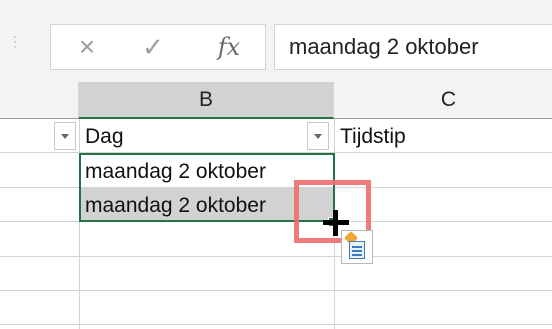 The height and width of the screenshot is (329, 552). Describe the element at coordinates (357, 250) in the screenshot. I see `document-icon` at that location.